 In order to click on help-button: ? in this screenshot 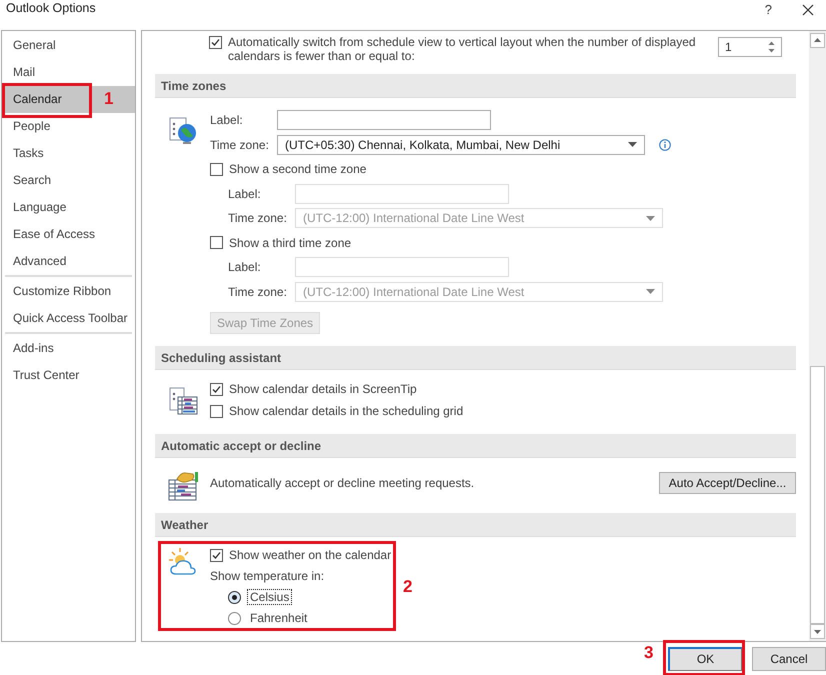, I will do `click(768, 9)`.